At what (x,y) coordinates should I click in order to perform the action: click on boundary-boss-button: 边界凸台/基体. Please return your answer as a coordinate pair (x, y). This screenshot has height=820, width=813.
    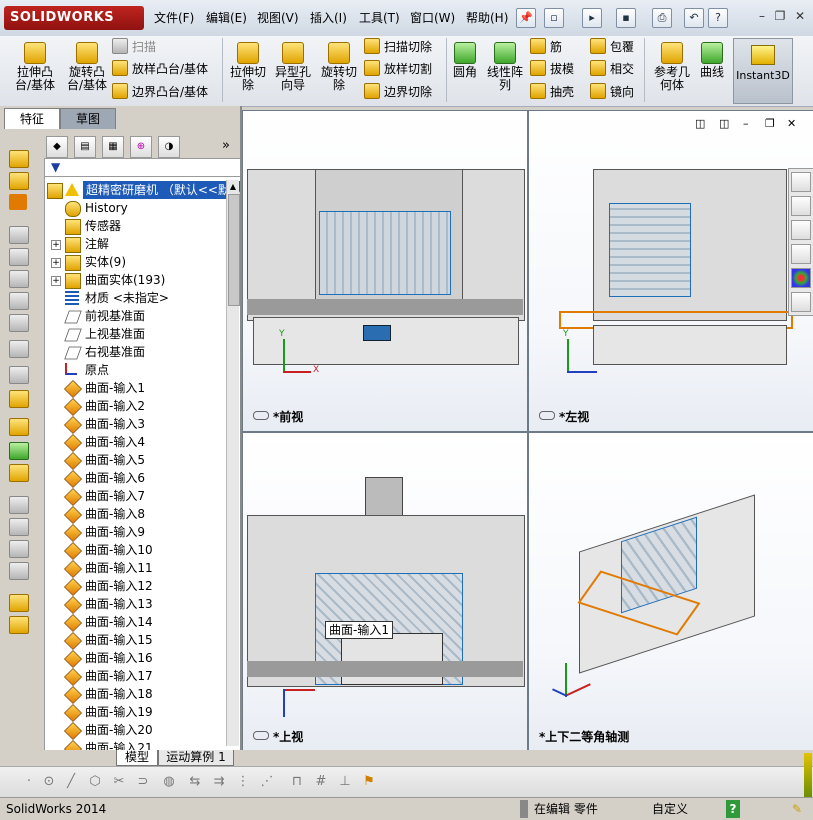
    Looking at the image, I should click on (160, 92).